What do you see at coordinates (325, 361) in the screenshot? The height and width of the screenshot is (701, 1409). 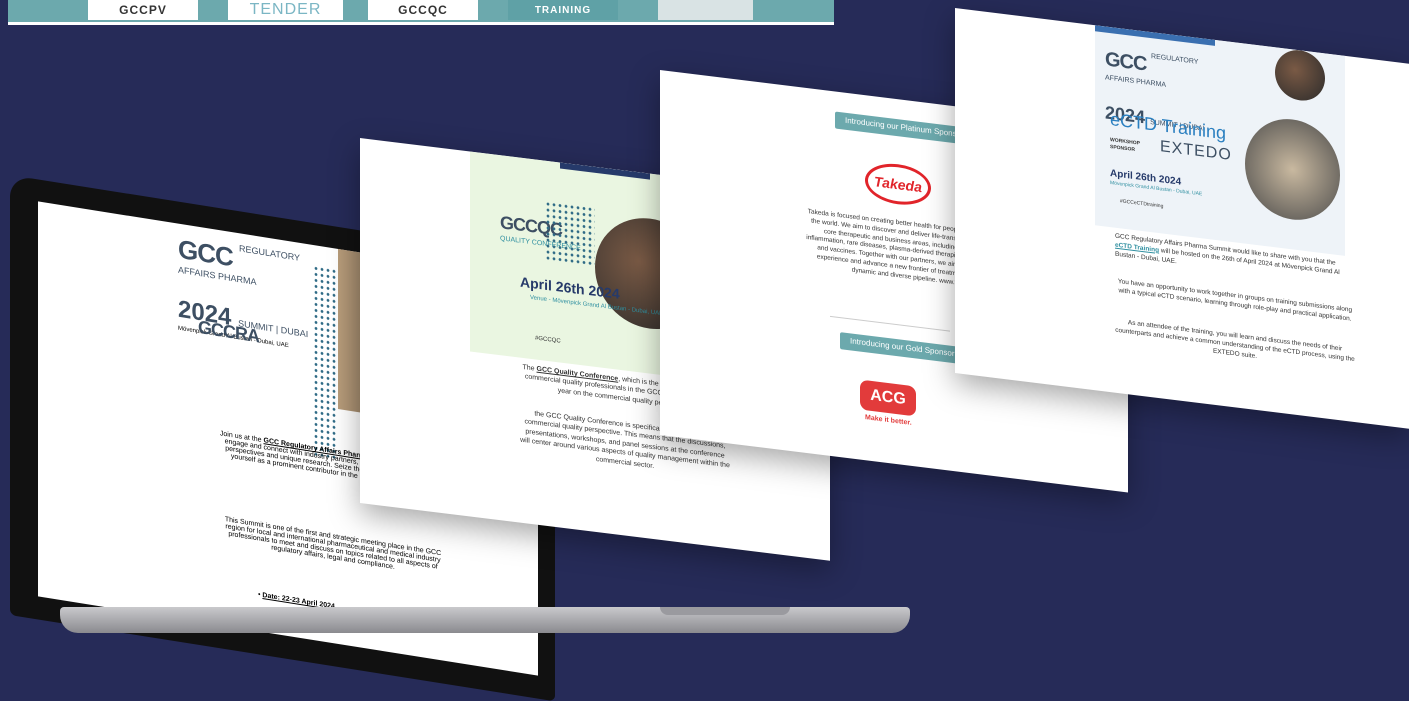 I see `dot-pattern` at bounding box center [325, 361].